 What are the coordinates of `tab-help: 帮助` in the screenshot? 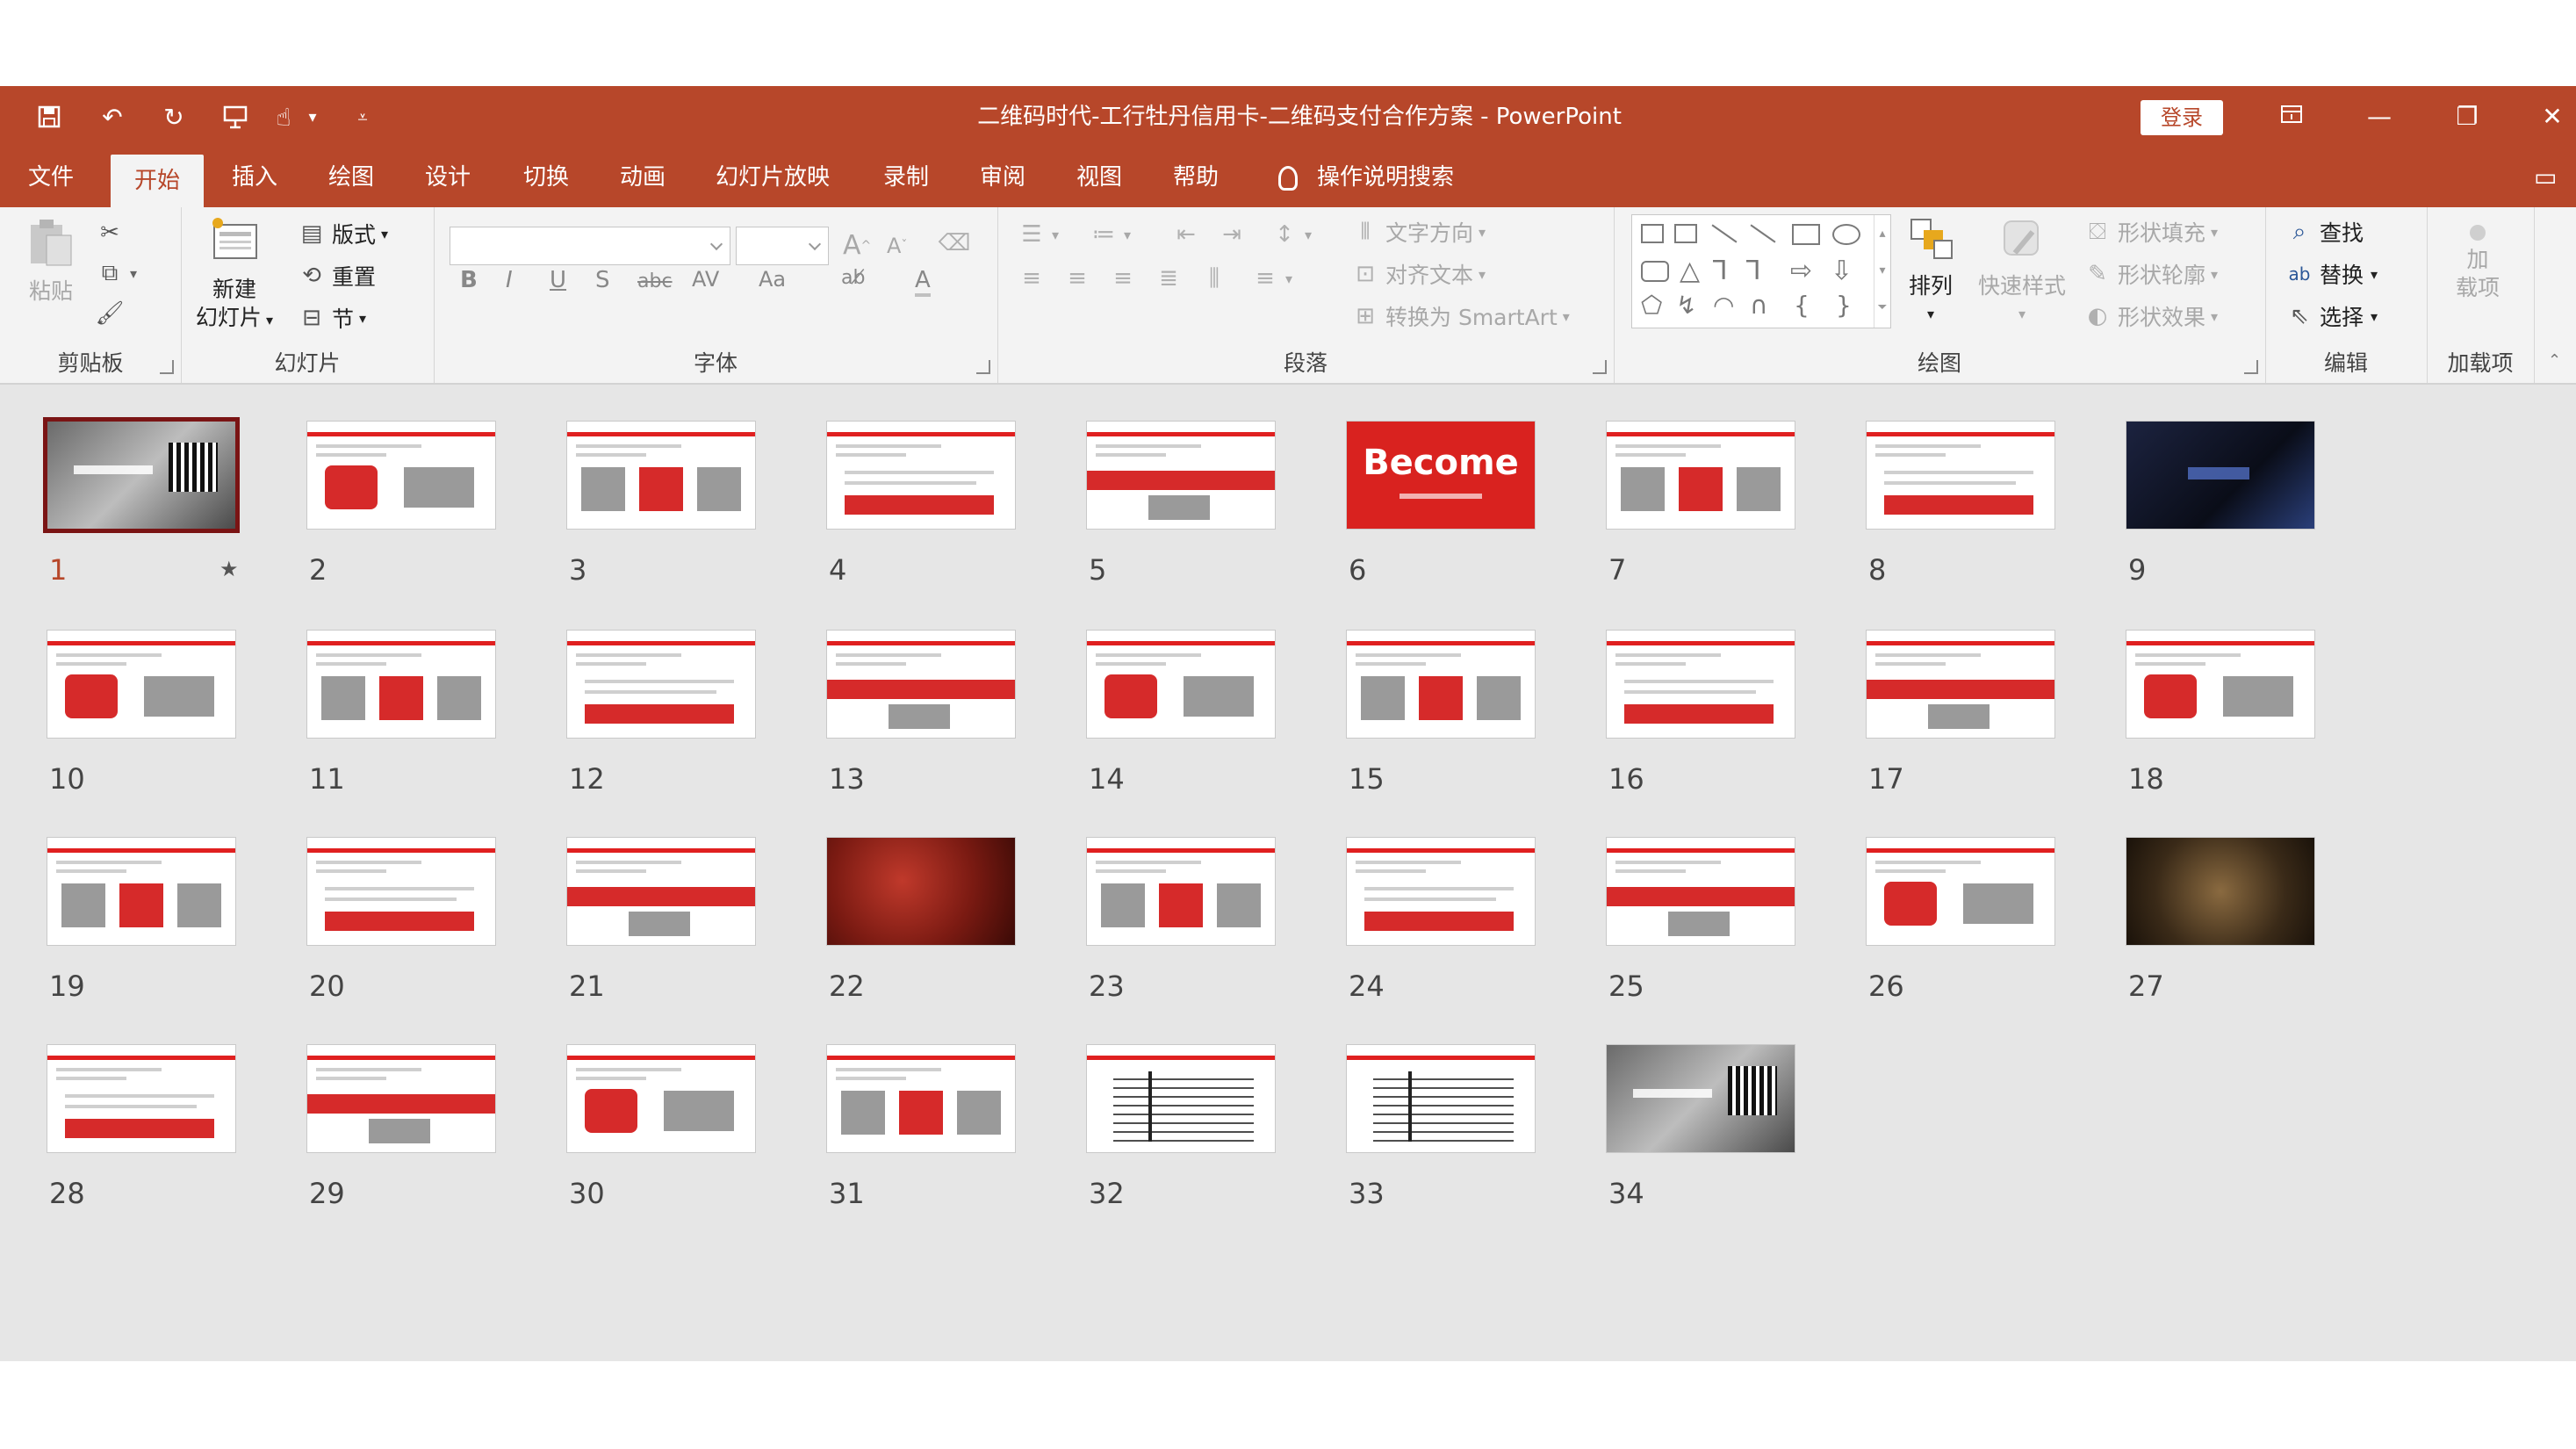 It's located at (1196, 177).